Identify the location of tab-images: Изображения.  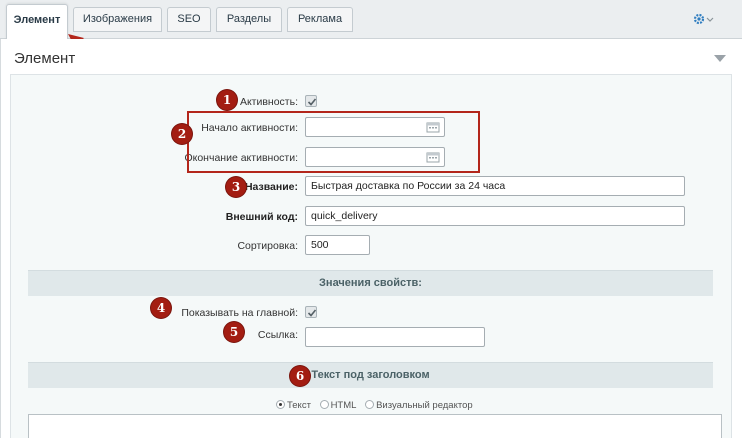
(117, 19).